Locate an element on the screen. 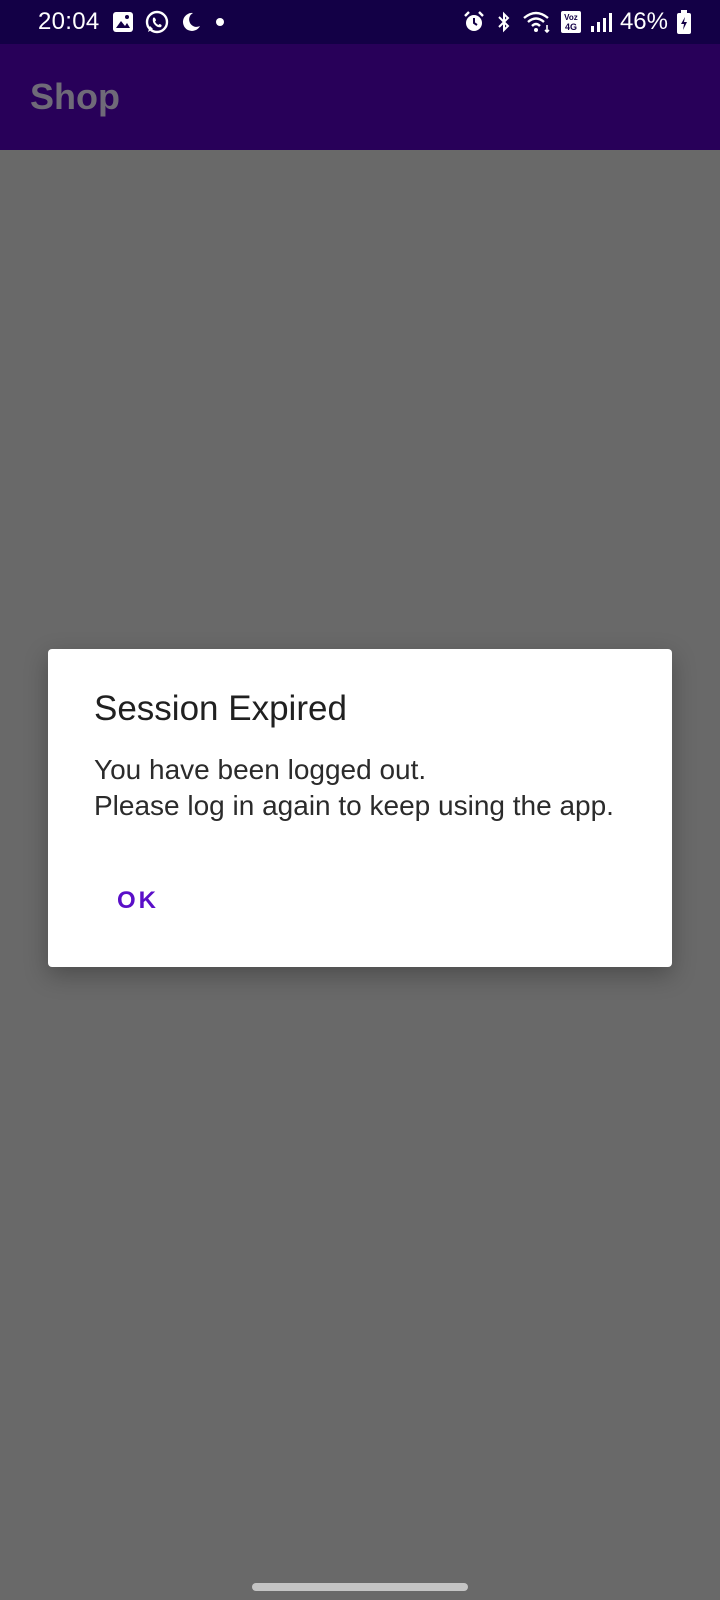 The height and width of the screenshot is (1600, 720). svg-text: 4G is located at coordinates (571, 27).